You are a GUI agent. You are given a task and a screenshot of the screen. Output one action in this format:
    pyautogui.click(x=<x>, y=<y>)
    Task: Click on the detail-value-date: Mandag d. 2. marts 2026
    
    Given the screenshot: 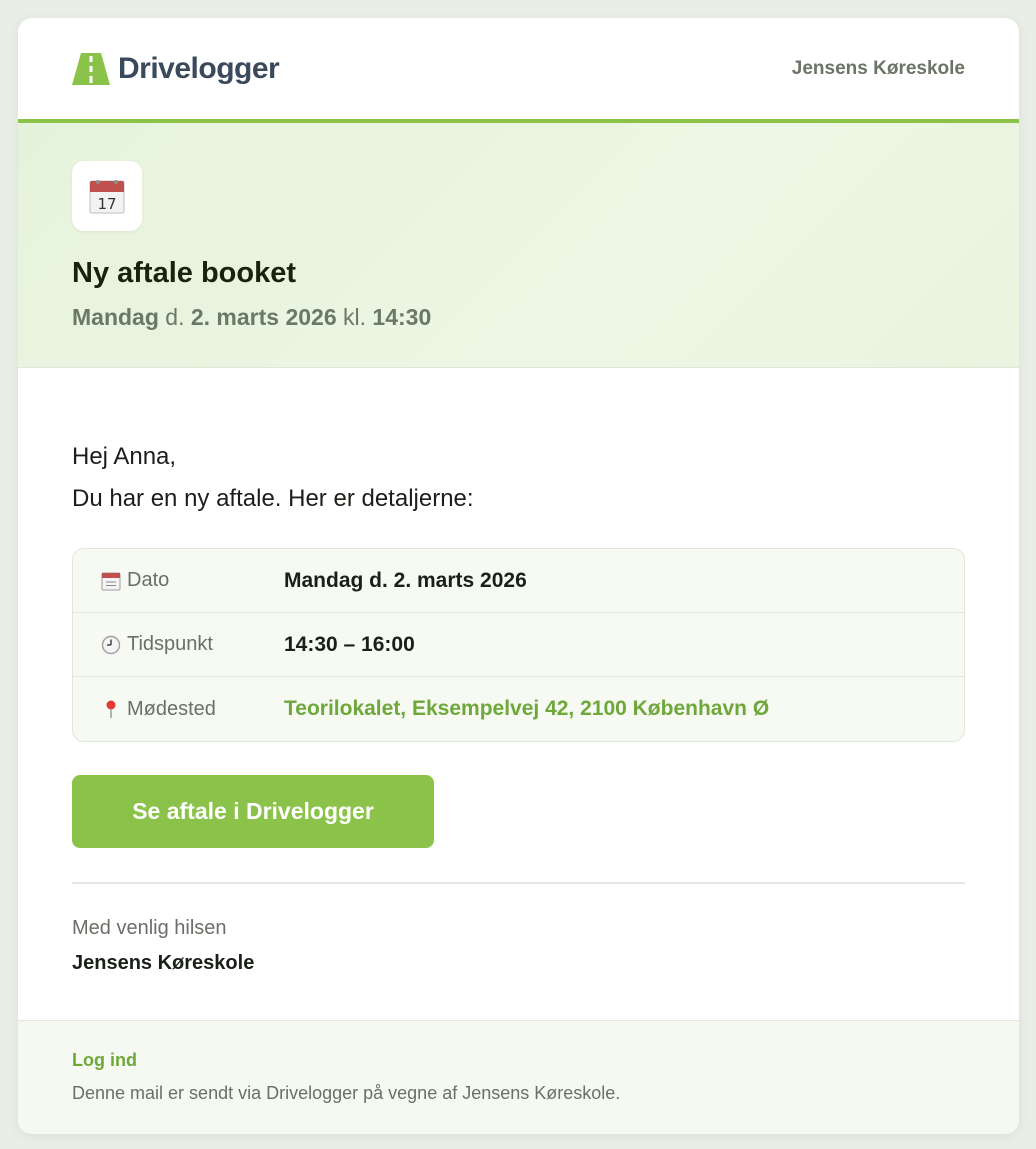 What is the action you would take?
    pyautogui.click(x=405, y=580)
    